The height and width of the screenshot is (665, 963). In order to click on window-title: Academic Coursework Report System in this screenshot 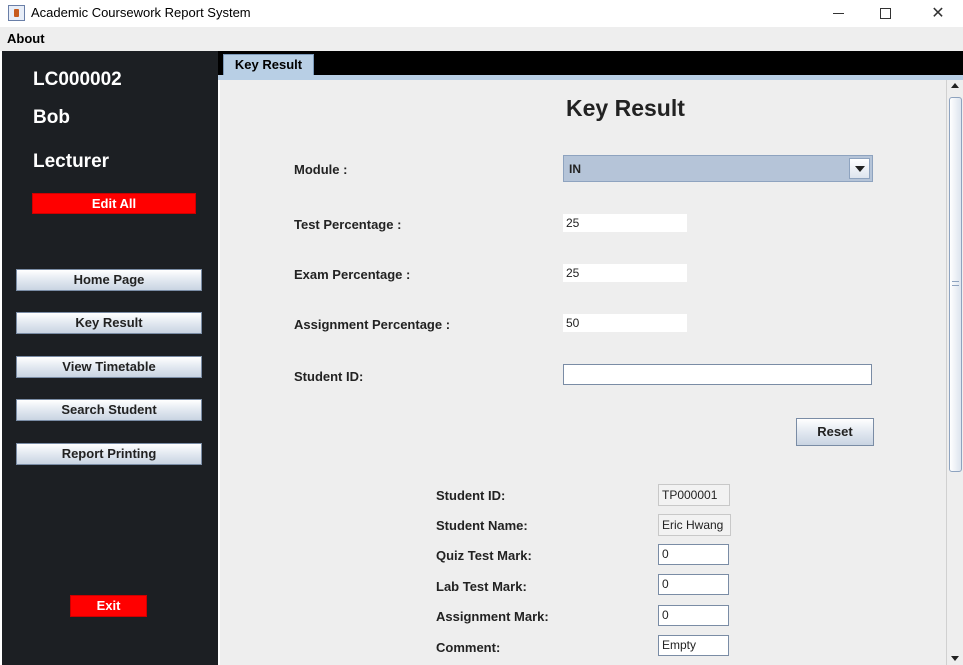, I will do `click(141, 12)`.